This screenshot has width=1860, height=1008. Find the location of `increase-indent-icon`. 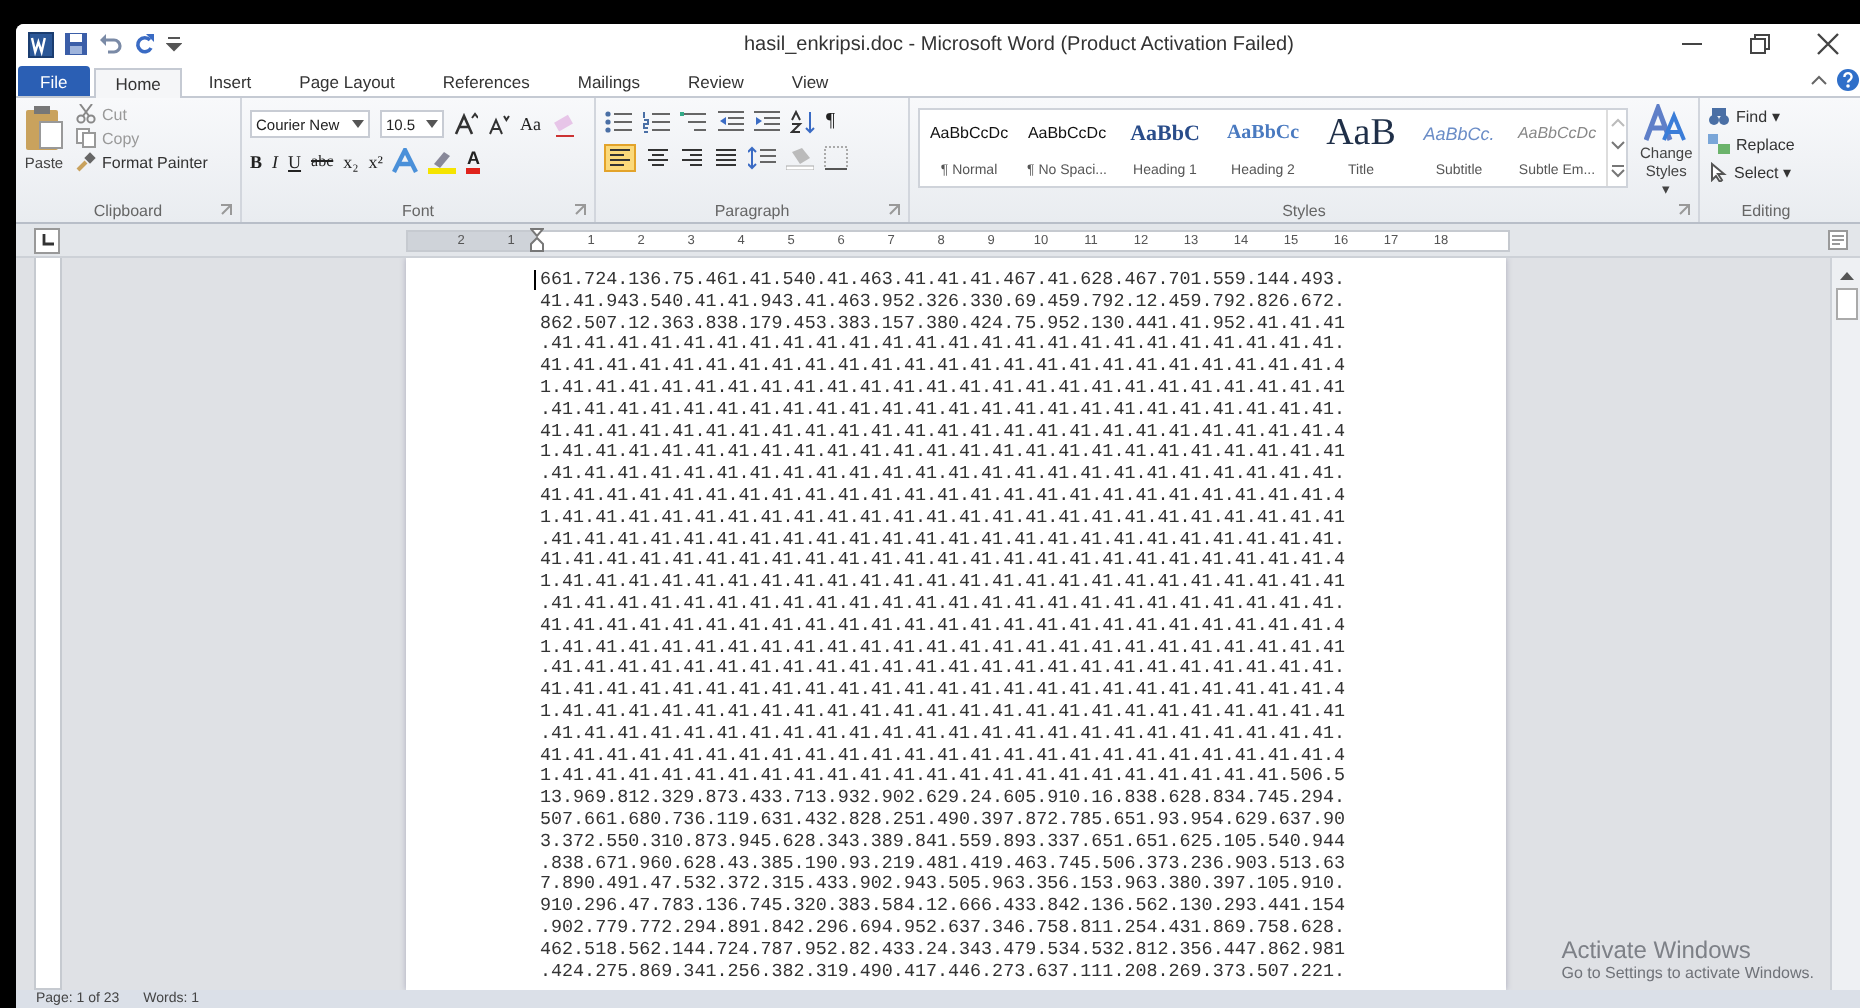

increase-indent-icon is located at coordinates (767, 122).